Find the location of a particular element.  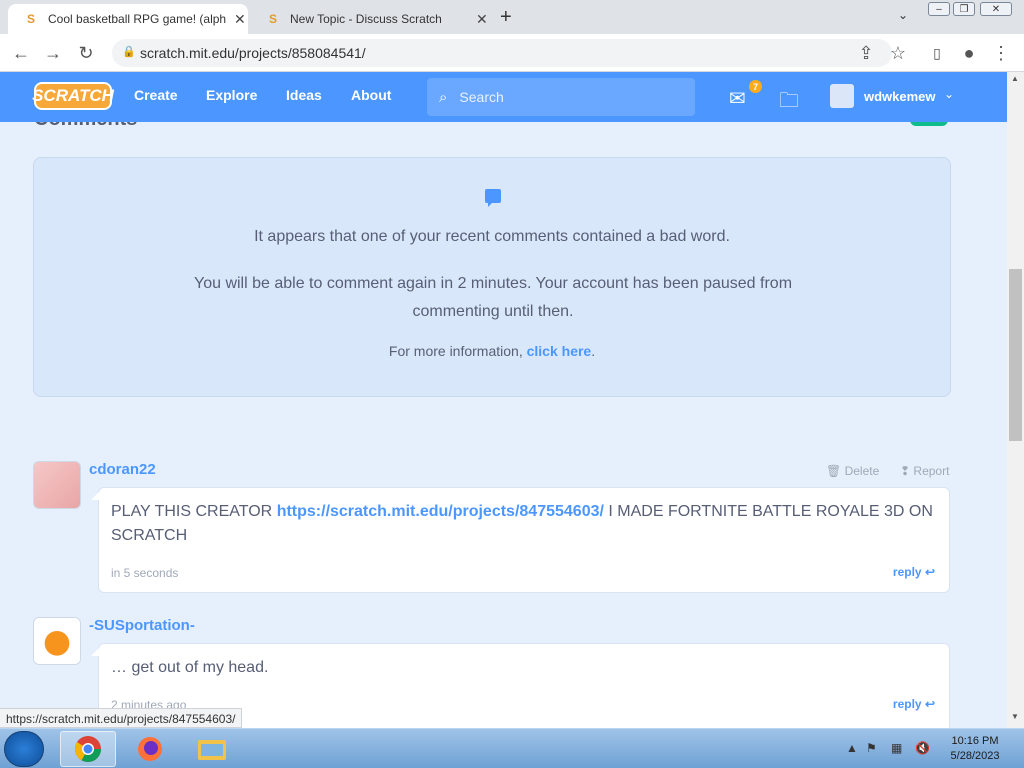

page-scrollbar: ▲ ▼ is located at coordinates (1015, 400).